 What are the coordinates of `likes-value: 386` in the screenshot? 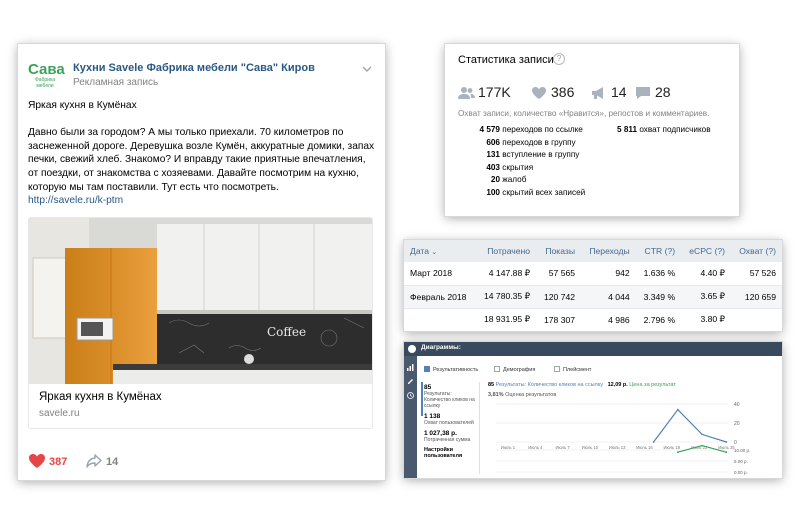 It's located at (563, 92).